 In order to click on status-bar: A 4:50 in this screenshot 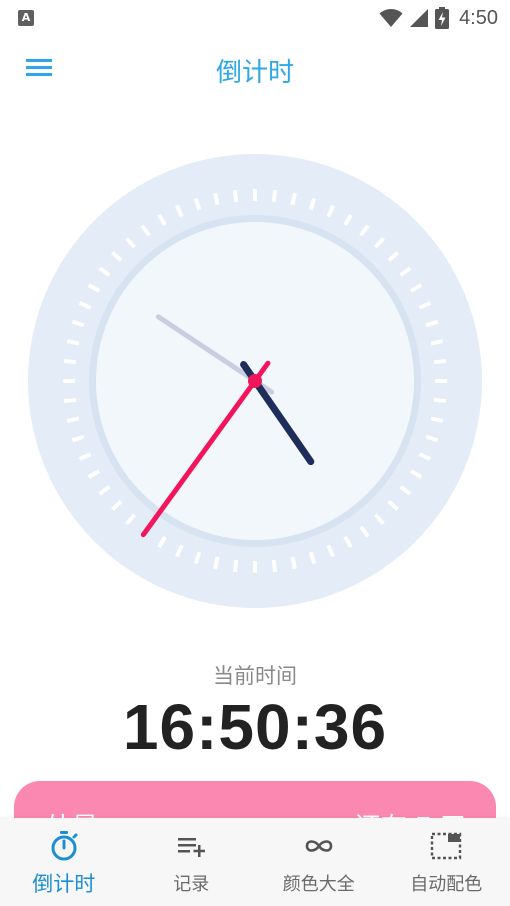, I will do `click(255, 18)`.